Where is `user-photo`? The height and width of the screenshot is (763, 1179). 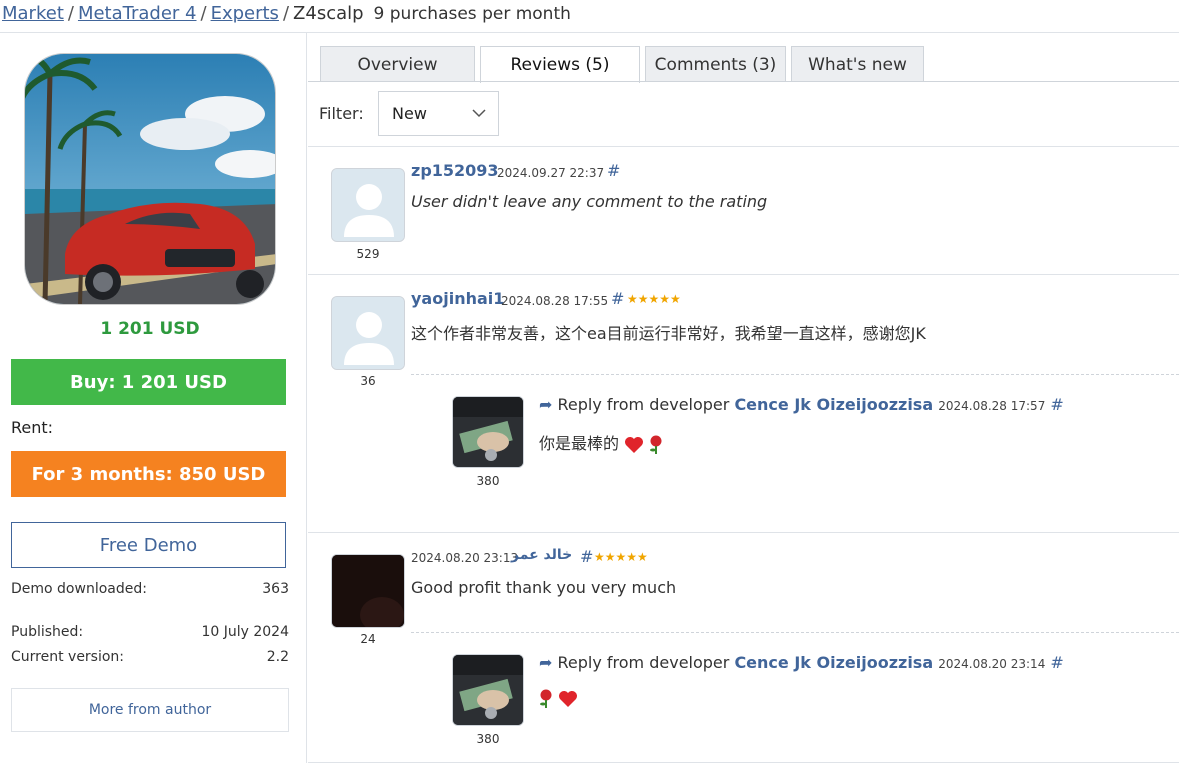 user-photo is located at coordinates (368, 591).